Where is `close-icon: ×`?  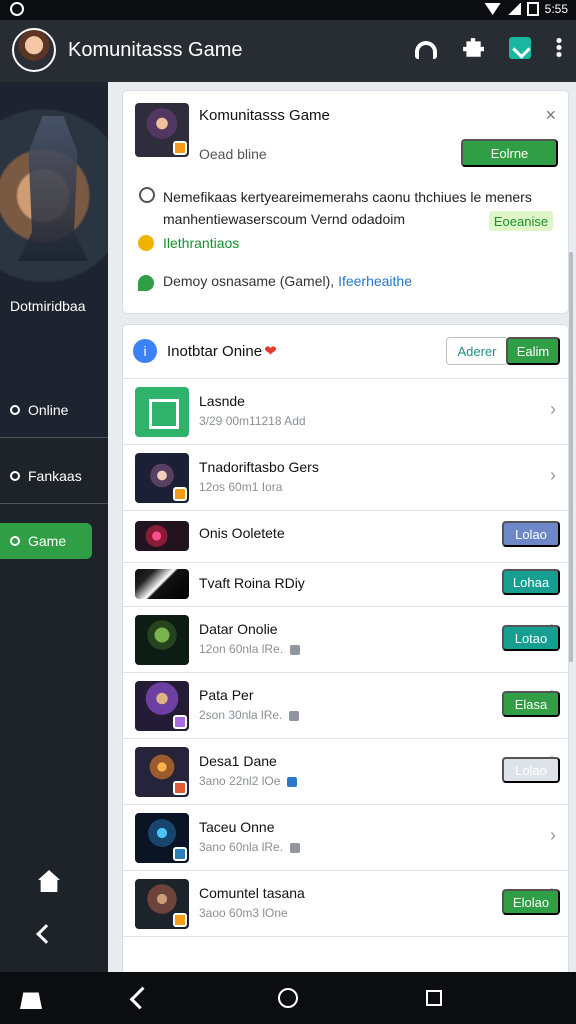 close-icon: × is located at coordinates (550, 115).